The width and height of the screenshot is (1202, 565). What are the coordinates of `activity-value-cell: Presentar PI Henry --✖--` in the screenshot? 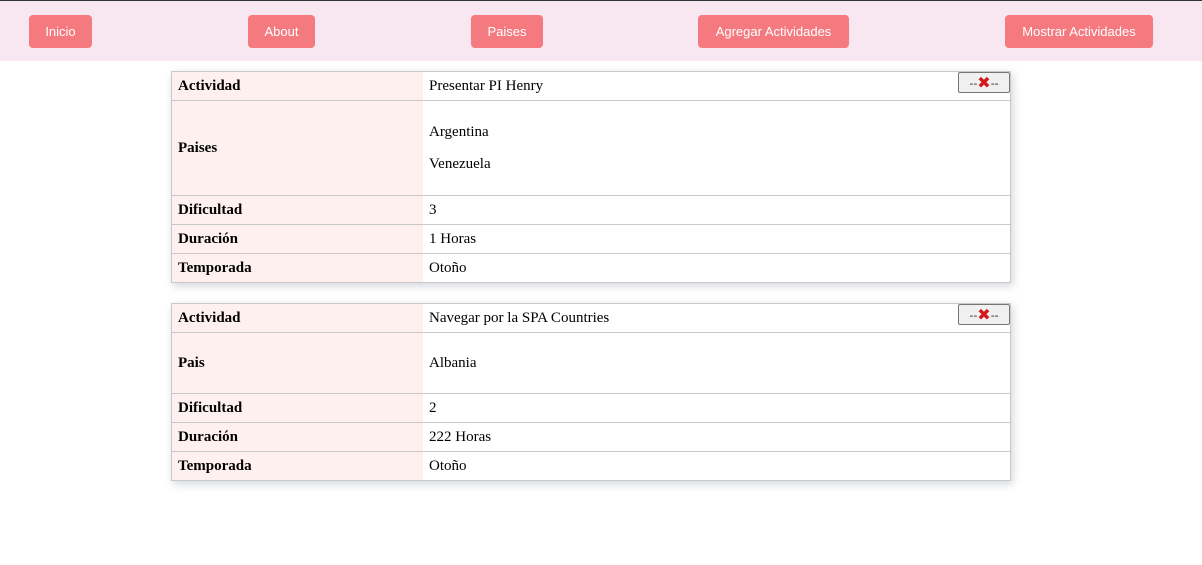 It's located at (717, 86).